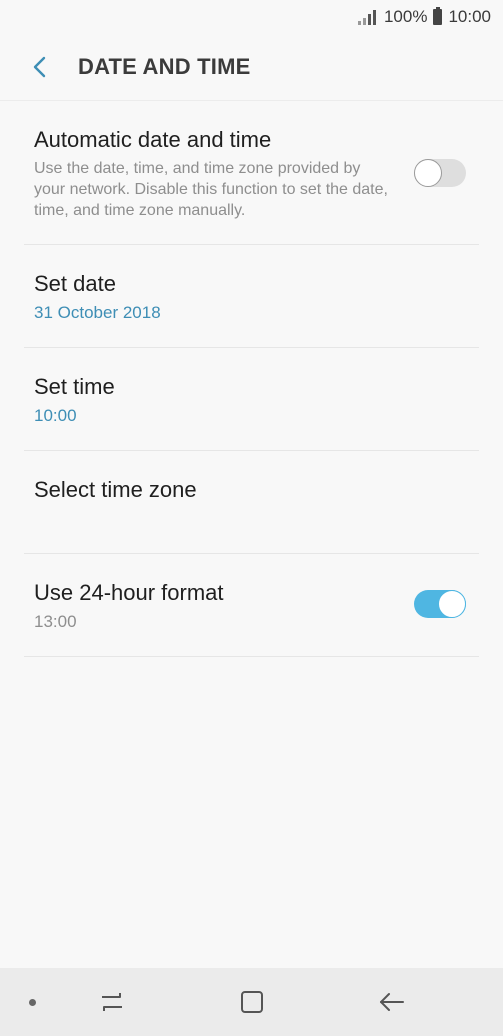  What do you see at coordinates (251, 17) in the screenshot?
I see `status-bar: 100% 10:00` at bounding box center [251, 17].